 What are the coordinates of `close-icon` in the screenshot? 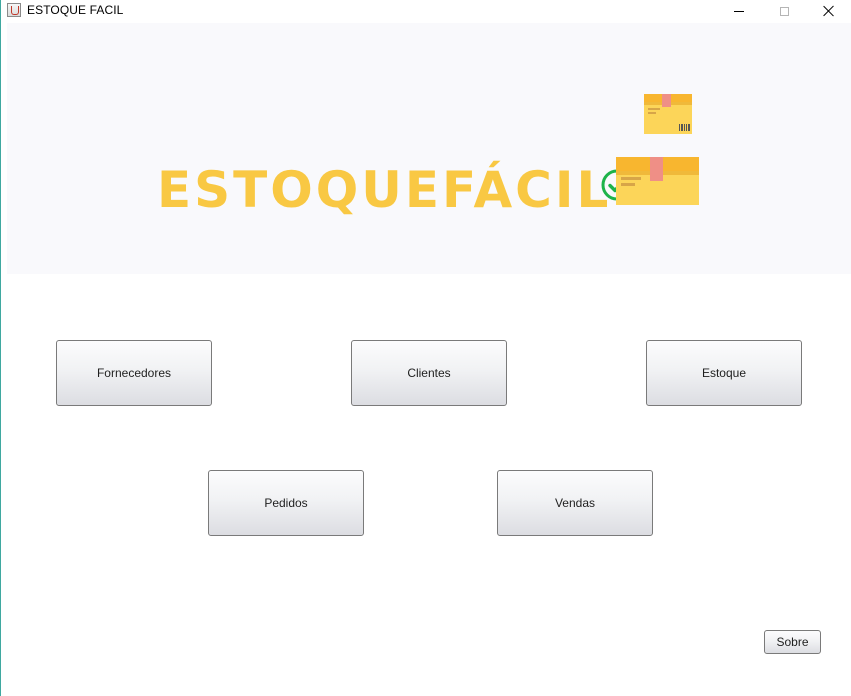 It's located at (829, 11).